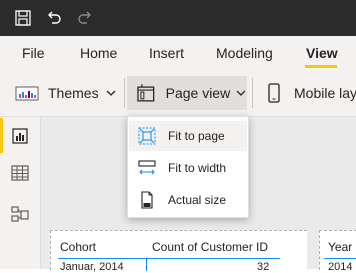 The width and height of the screenshot is (356, 273). I want to click on page-view-menu: Fit to page Fit to width Actual size, so click(188, 167).